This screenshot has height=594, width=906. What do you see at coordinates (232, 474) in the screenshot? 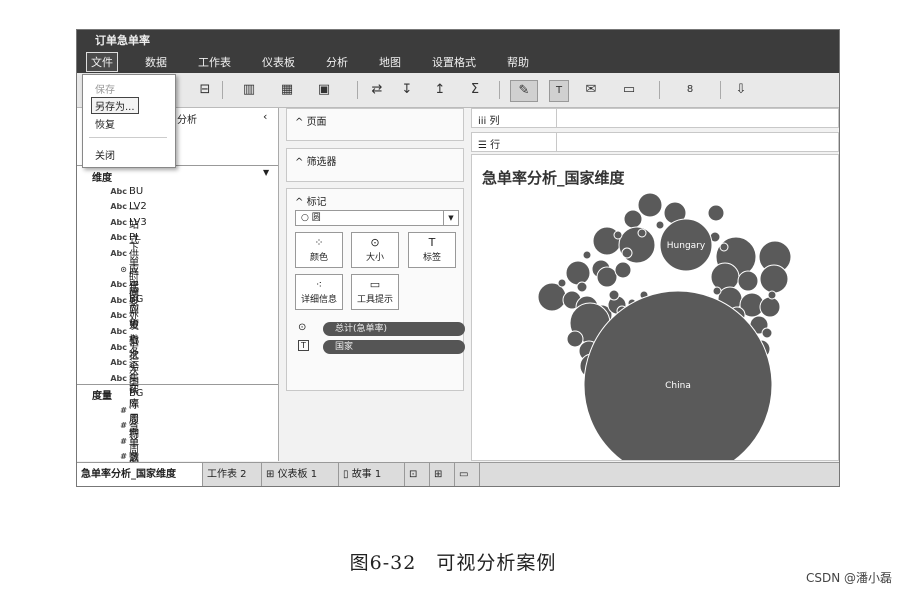
I see `tab-sheet-2: 工作表 2` at bounding box center [232, 474].